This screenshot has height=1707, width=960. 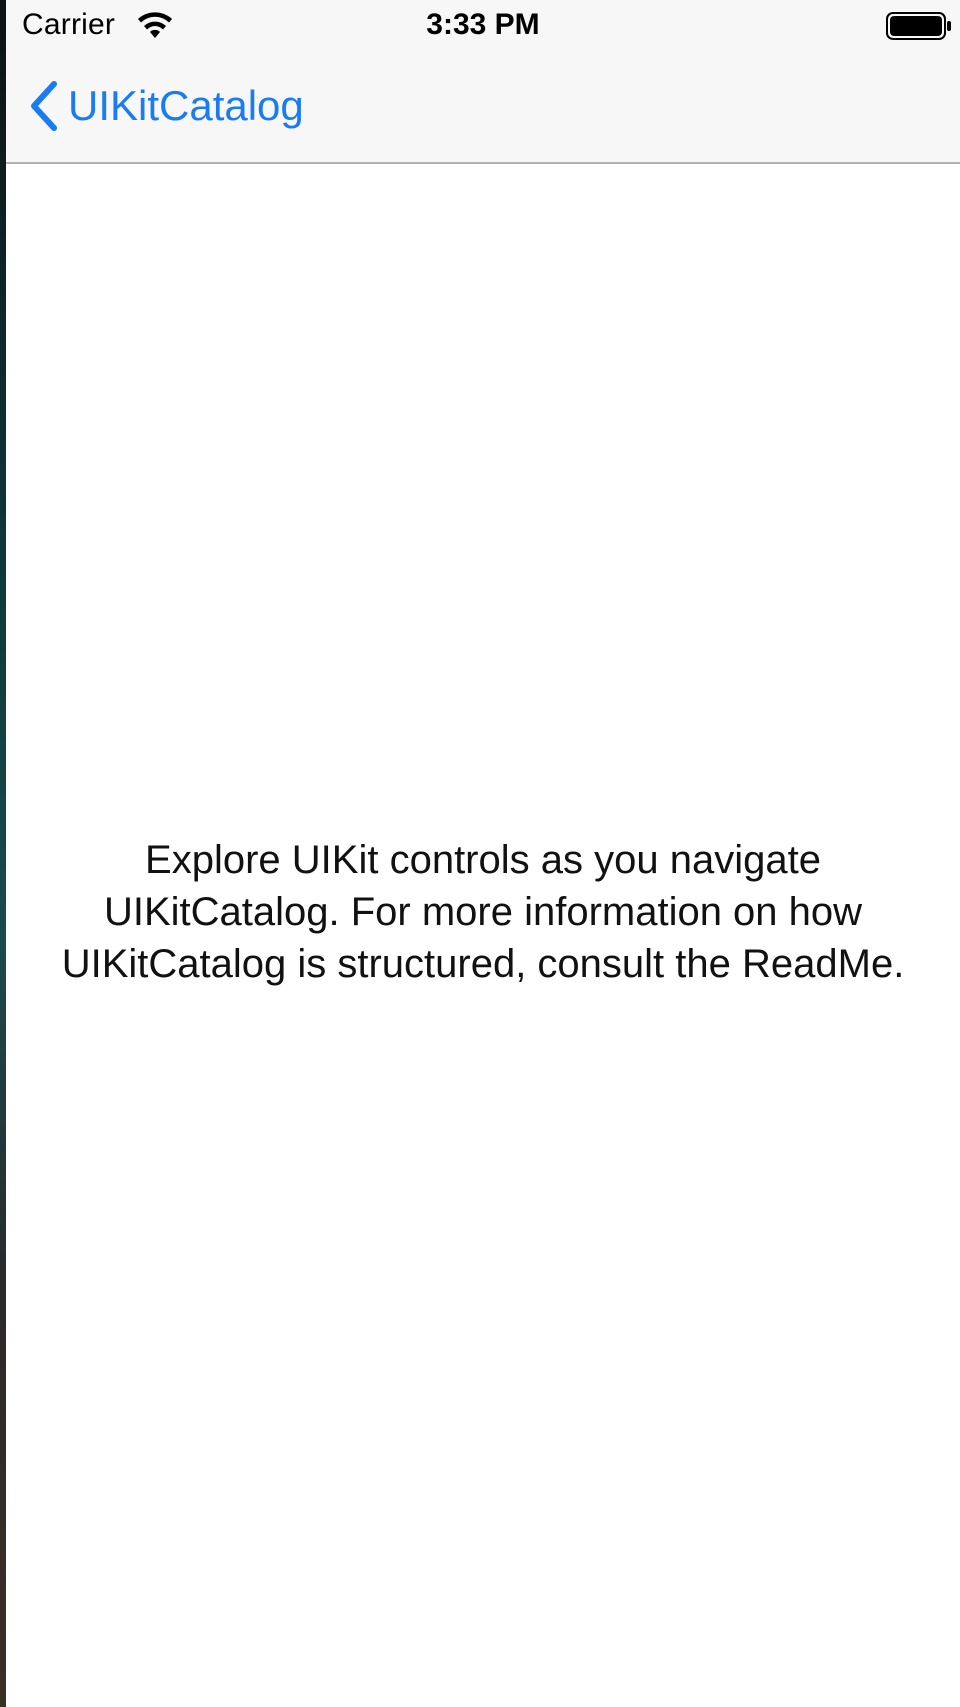 I want to click on status-bar: Carrier 3:33 PM, so click(x=483, y=26).